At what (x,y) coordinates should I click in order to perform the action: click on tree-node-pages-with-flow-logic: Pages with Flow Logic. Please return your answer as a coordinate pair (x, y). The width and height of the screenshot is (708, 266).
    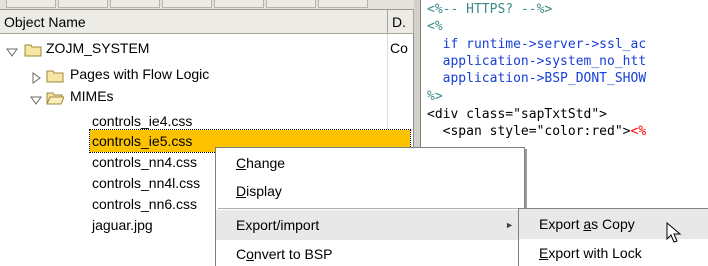
    Looking at the image, I should click on (192, 74).